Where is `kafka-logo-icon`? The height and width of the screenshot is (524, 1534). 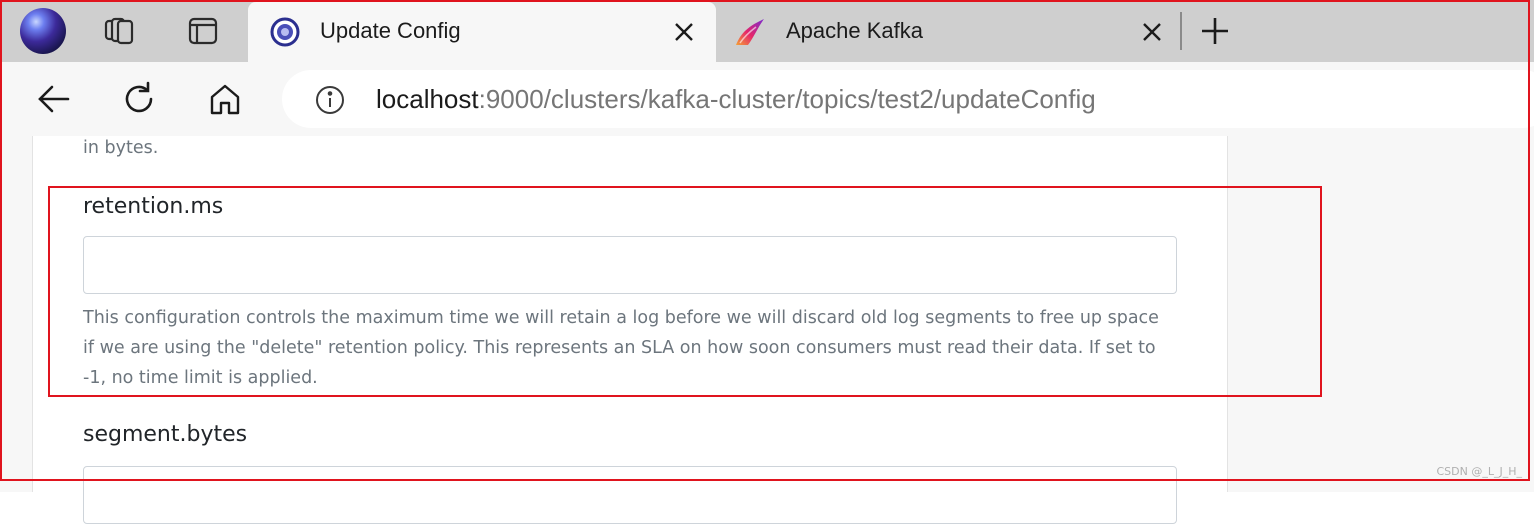
kafka-logo-icon is located at coordinates (749, 32).